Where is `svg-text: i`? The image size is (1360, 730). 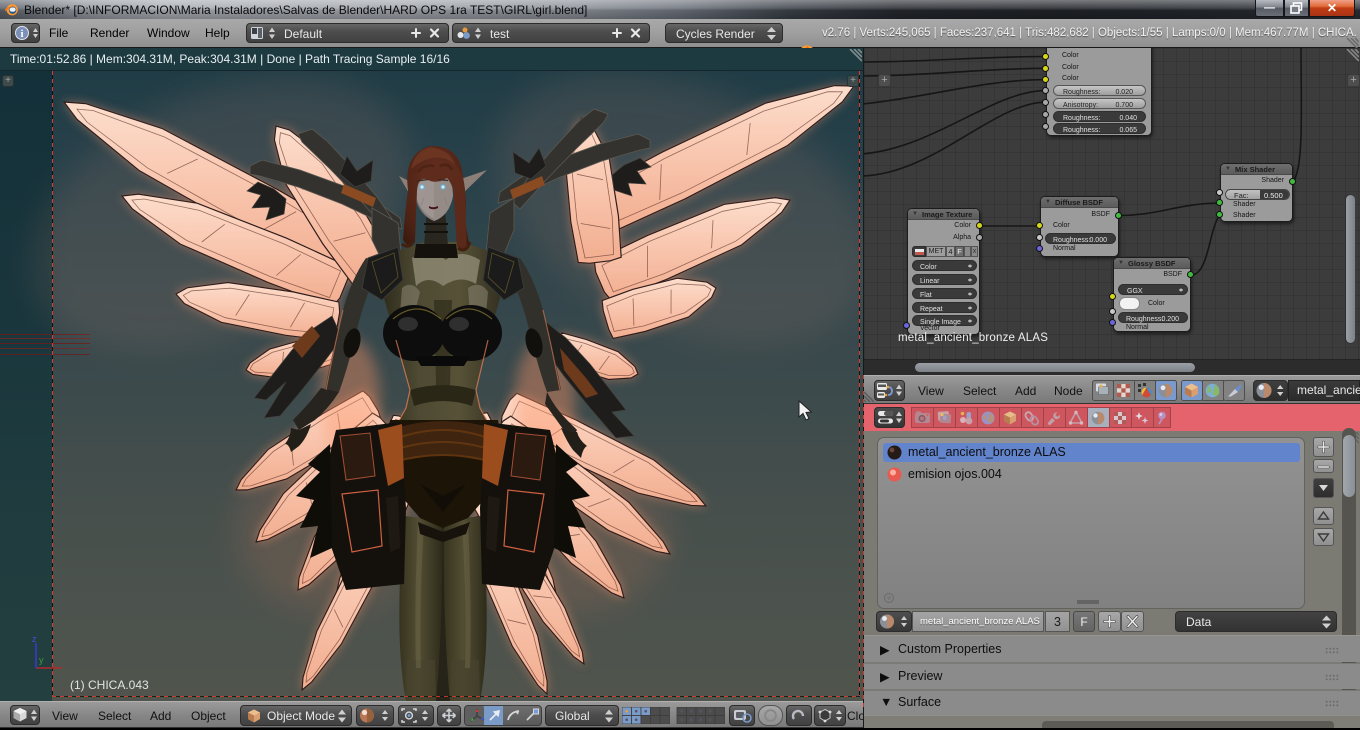 svg-text: i is located at coordinates (21, 34).